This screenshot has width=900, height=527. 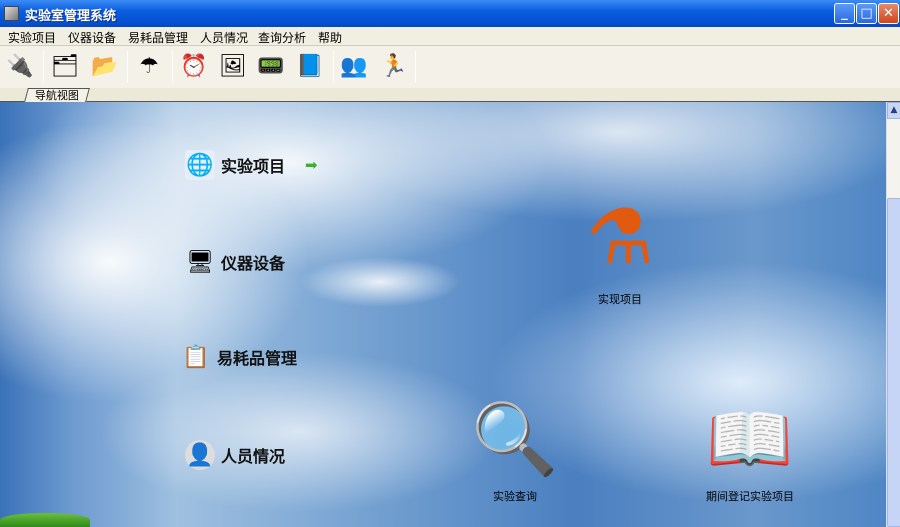 What do you see at coordinates (515, 496) in the screenshot?
I see `action-label: 实验查询` at bounding box center [515, 496].